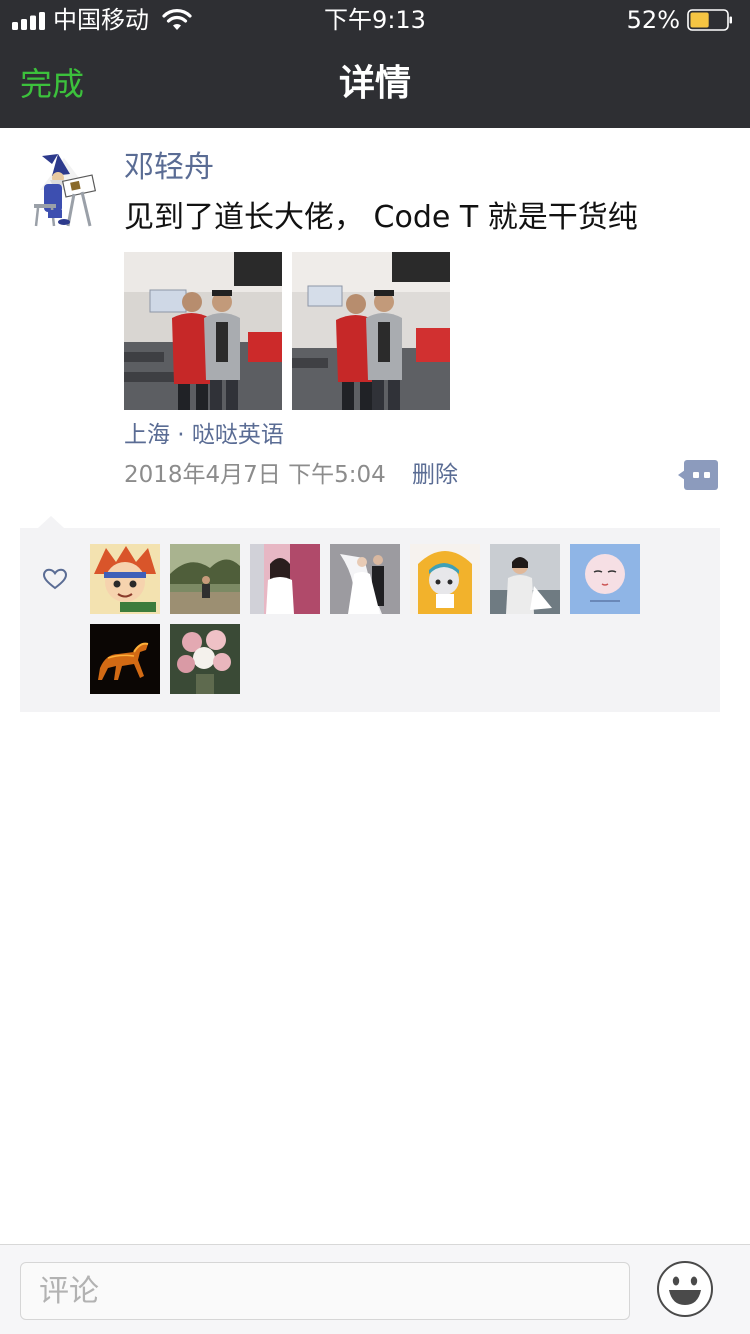 The height and width of the screenshot is (1334, 750). I want to click on comment-more-icon, so click(698, 475).